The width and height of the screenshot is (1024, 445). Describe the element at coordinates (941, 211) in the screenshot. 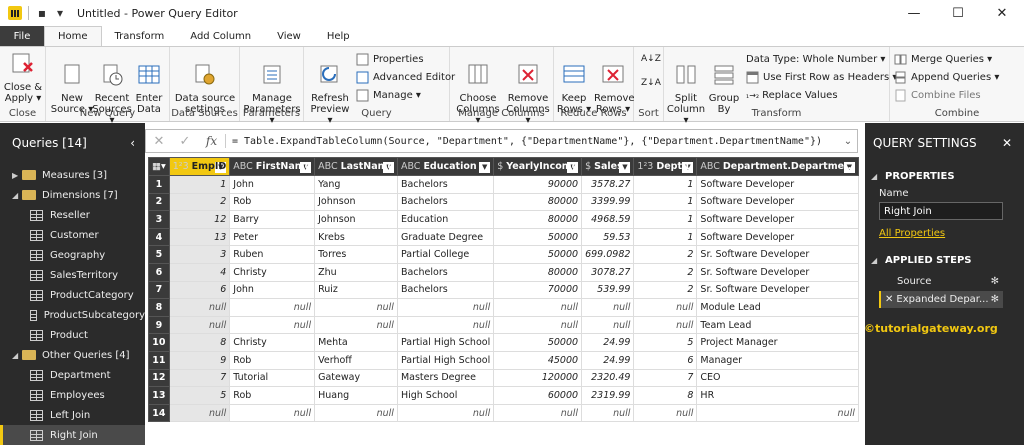

I see `query-name-input` at that location.